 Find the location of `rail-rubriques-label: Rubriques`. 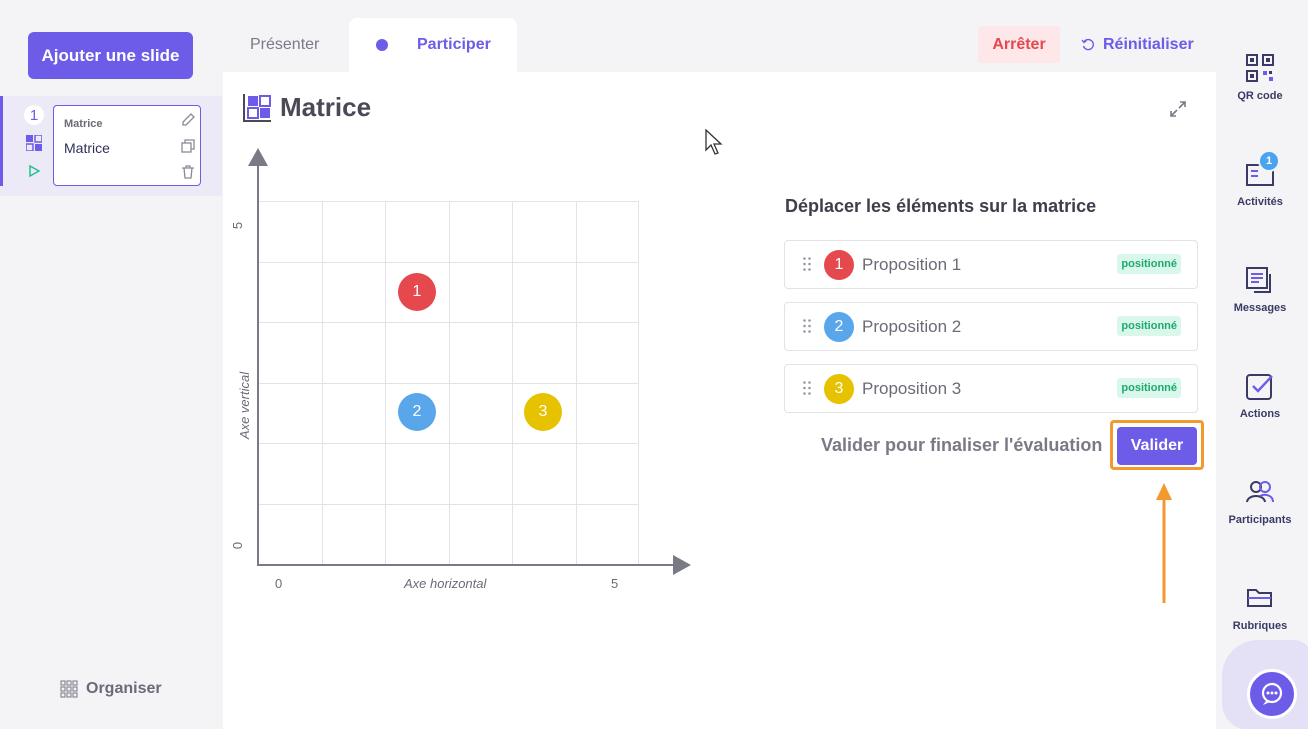

rail-rubriques-label: Rubriques is located at coordinates (1260, 626).